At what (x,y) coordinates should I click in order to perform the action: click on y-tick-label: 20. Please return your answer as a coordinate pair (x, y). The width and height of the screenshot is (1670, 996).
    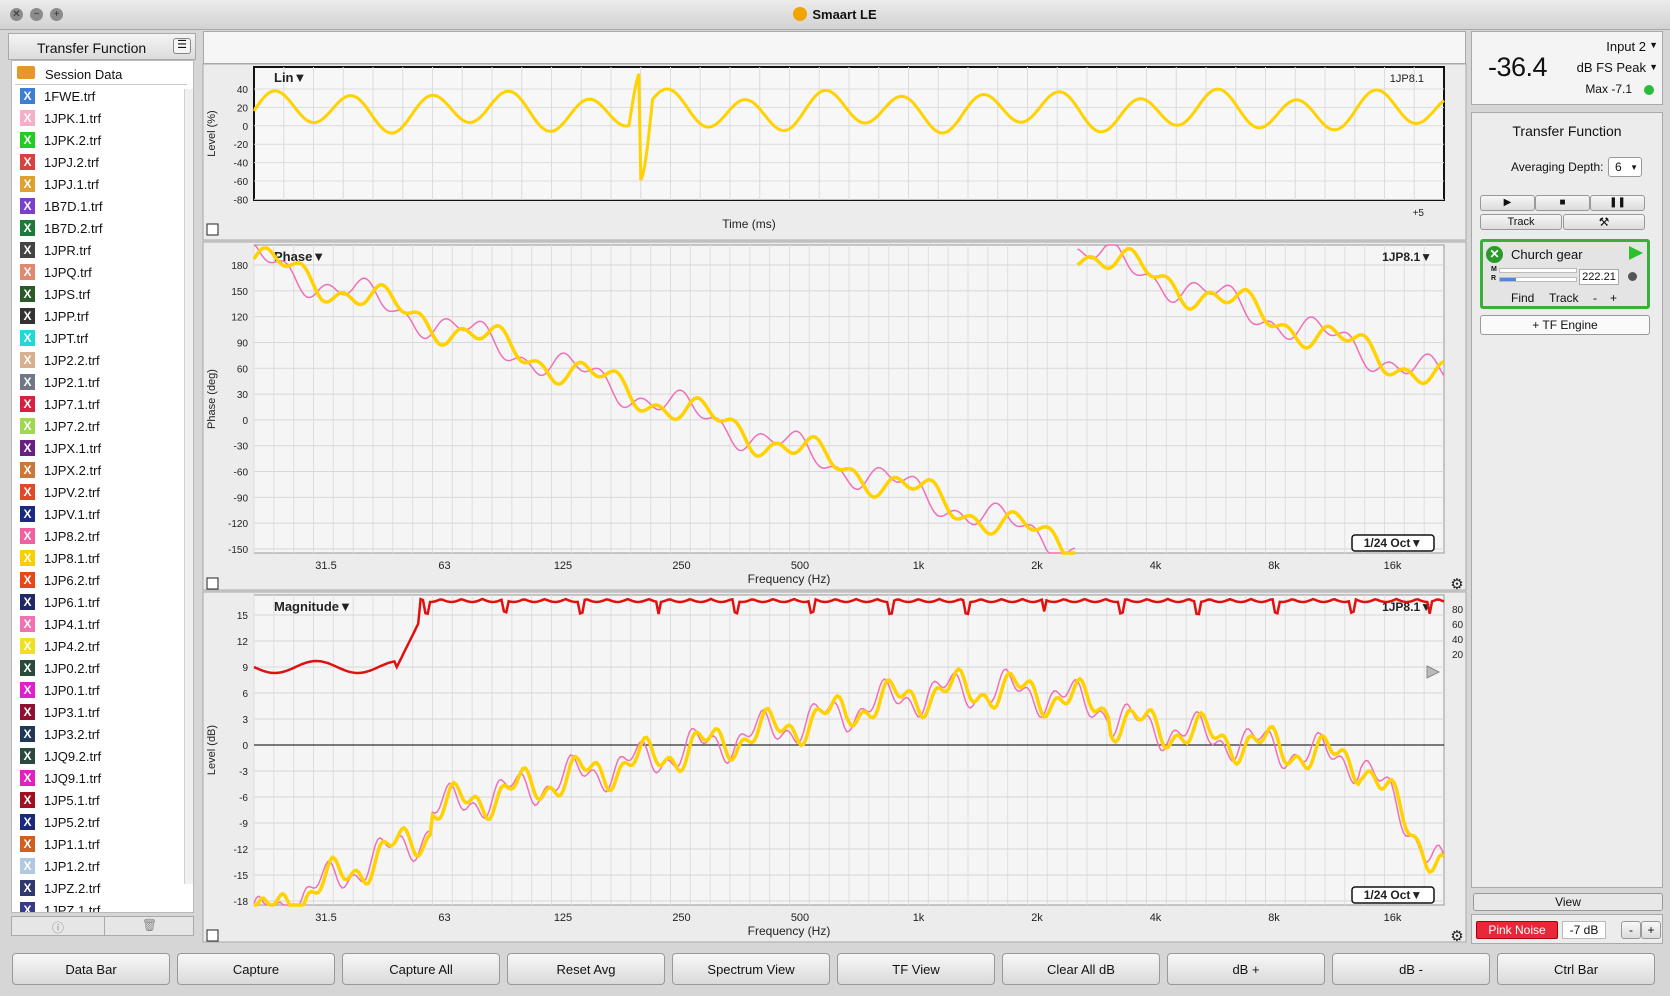
    Looking at the image, I should click on (243, 108).